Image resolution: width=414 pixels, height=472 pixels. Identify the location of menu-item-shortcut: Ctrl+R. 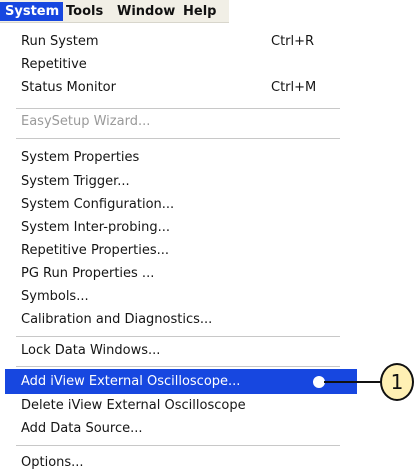
(293, 41).